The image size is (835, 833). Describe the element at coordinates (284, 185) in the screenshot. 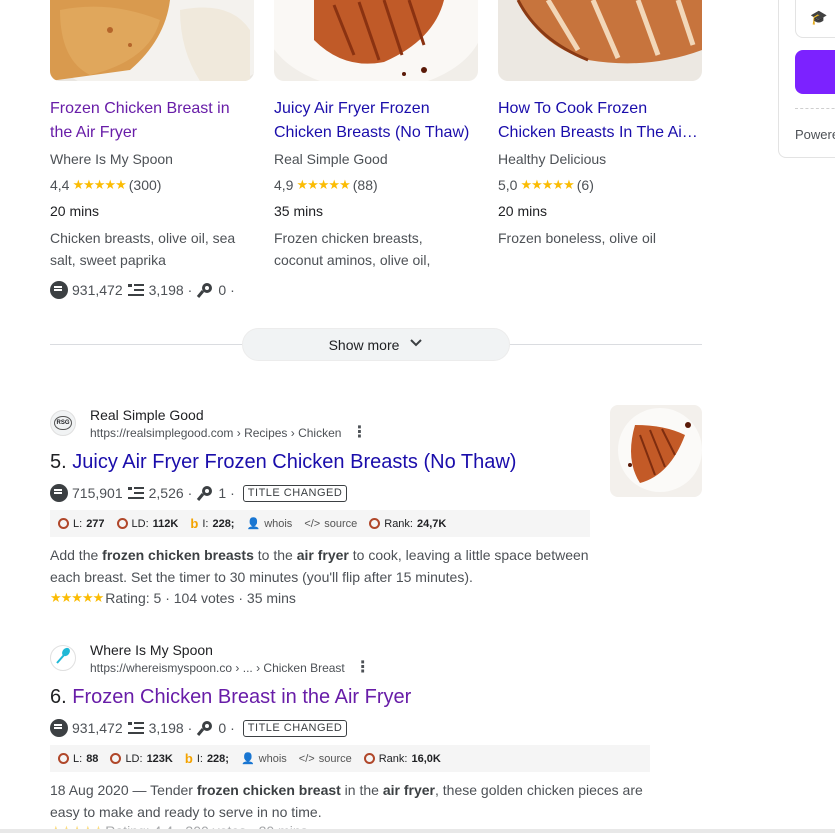

I see `rating-value: 4,9` at that location.